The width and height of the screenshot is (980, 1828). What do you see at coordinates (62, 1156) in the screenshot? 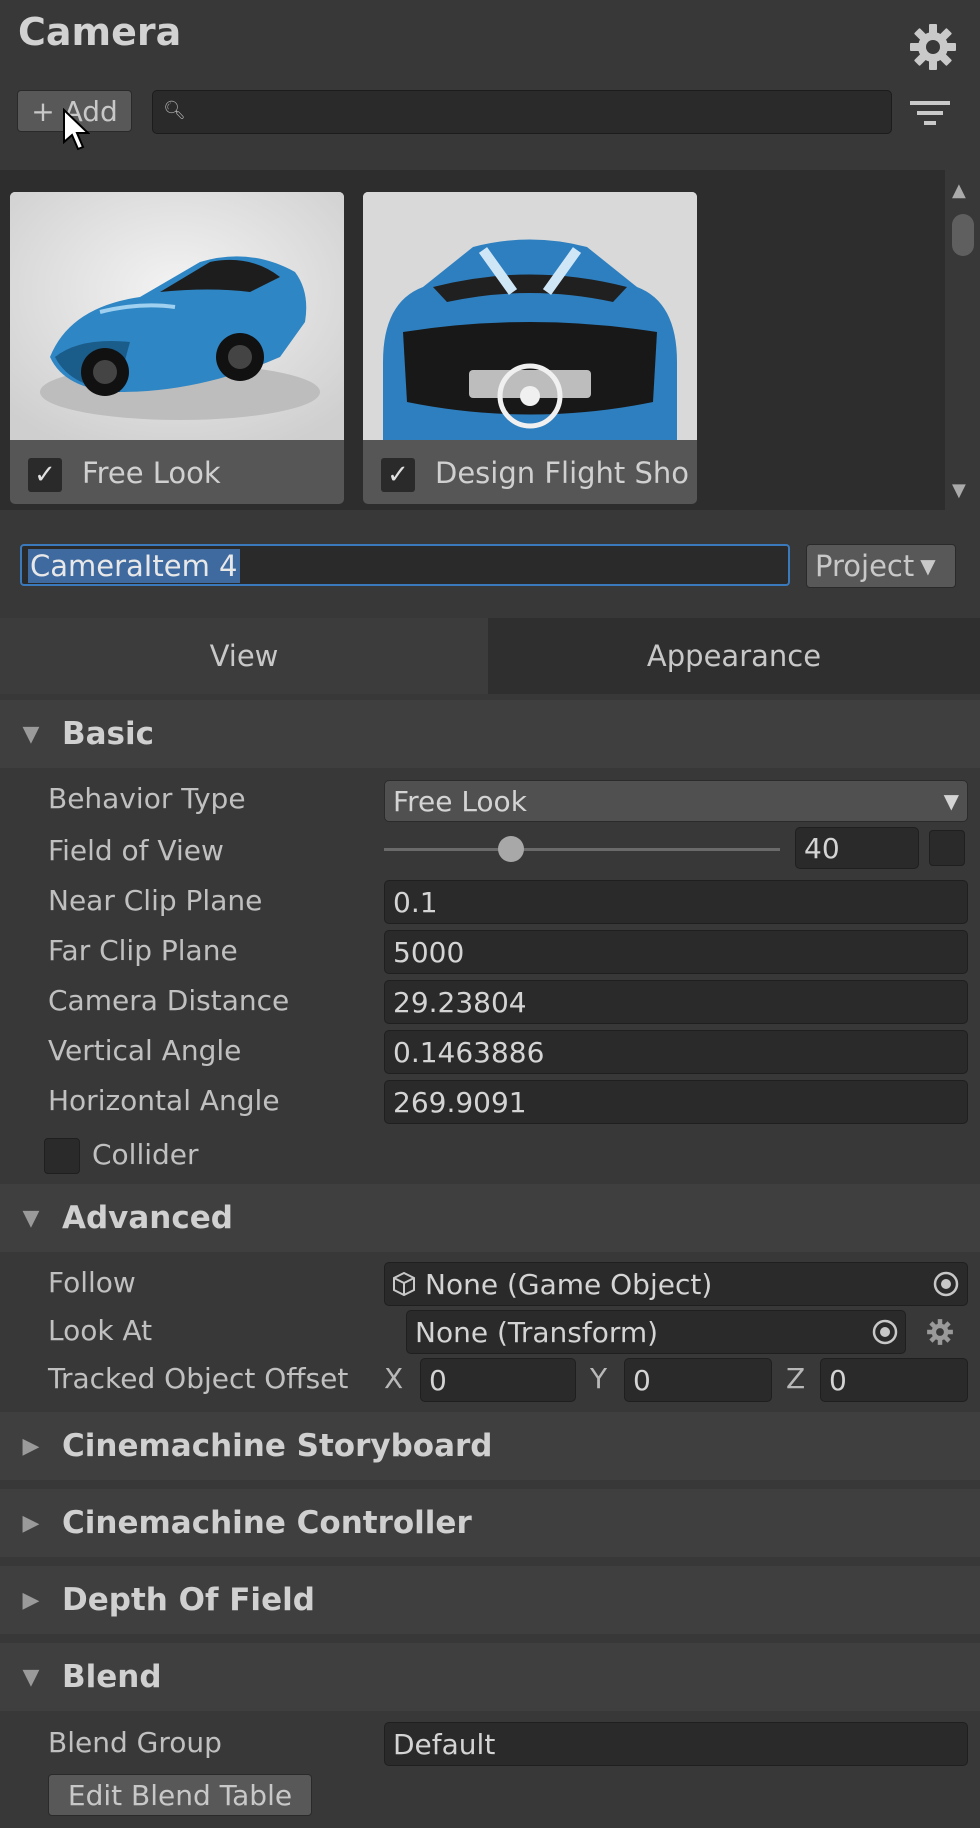
I see `collider-checkbox` at bounding box center [62, 1156].